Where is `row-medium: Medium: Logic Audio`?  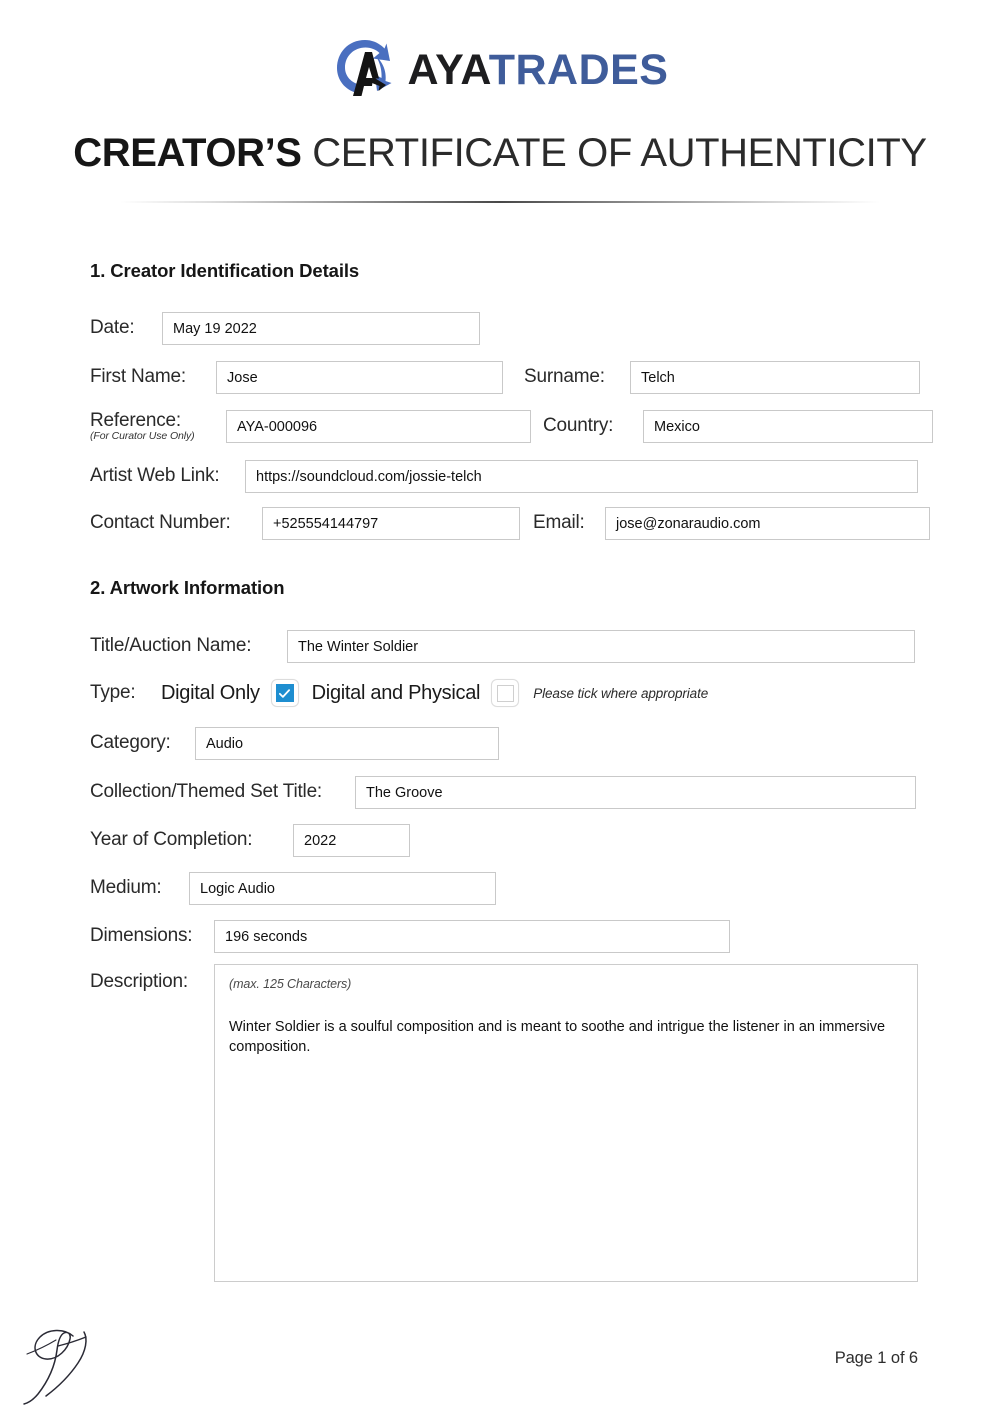
row-medium: Medium: Logic Audio is located at coordinates (293, 888).